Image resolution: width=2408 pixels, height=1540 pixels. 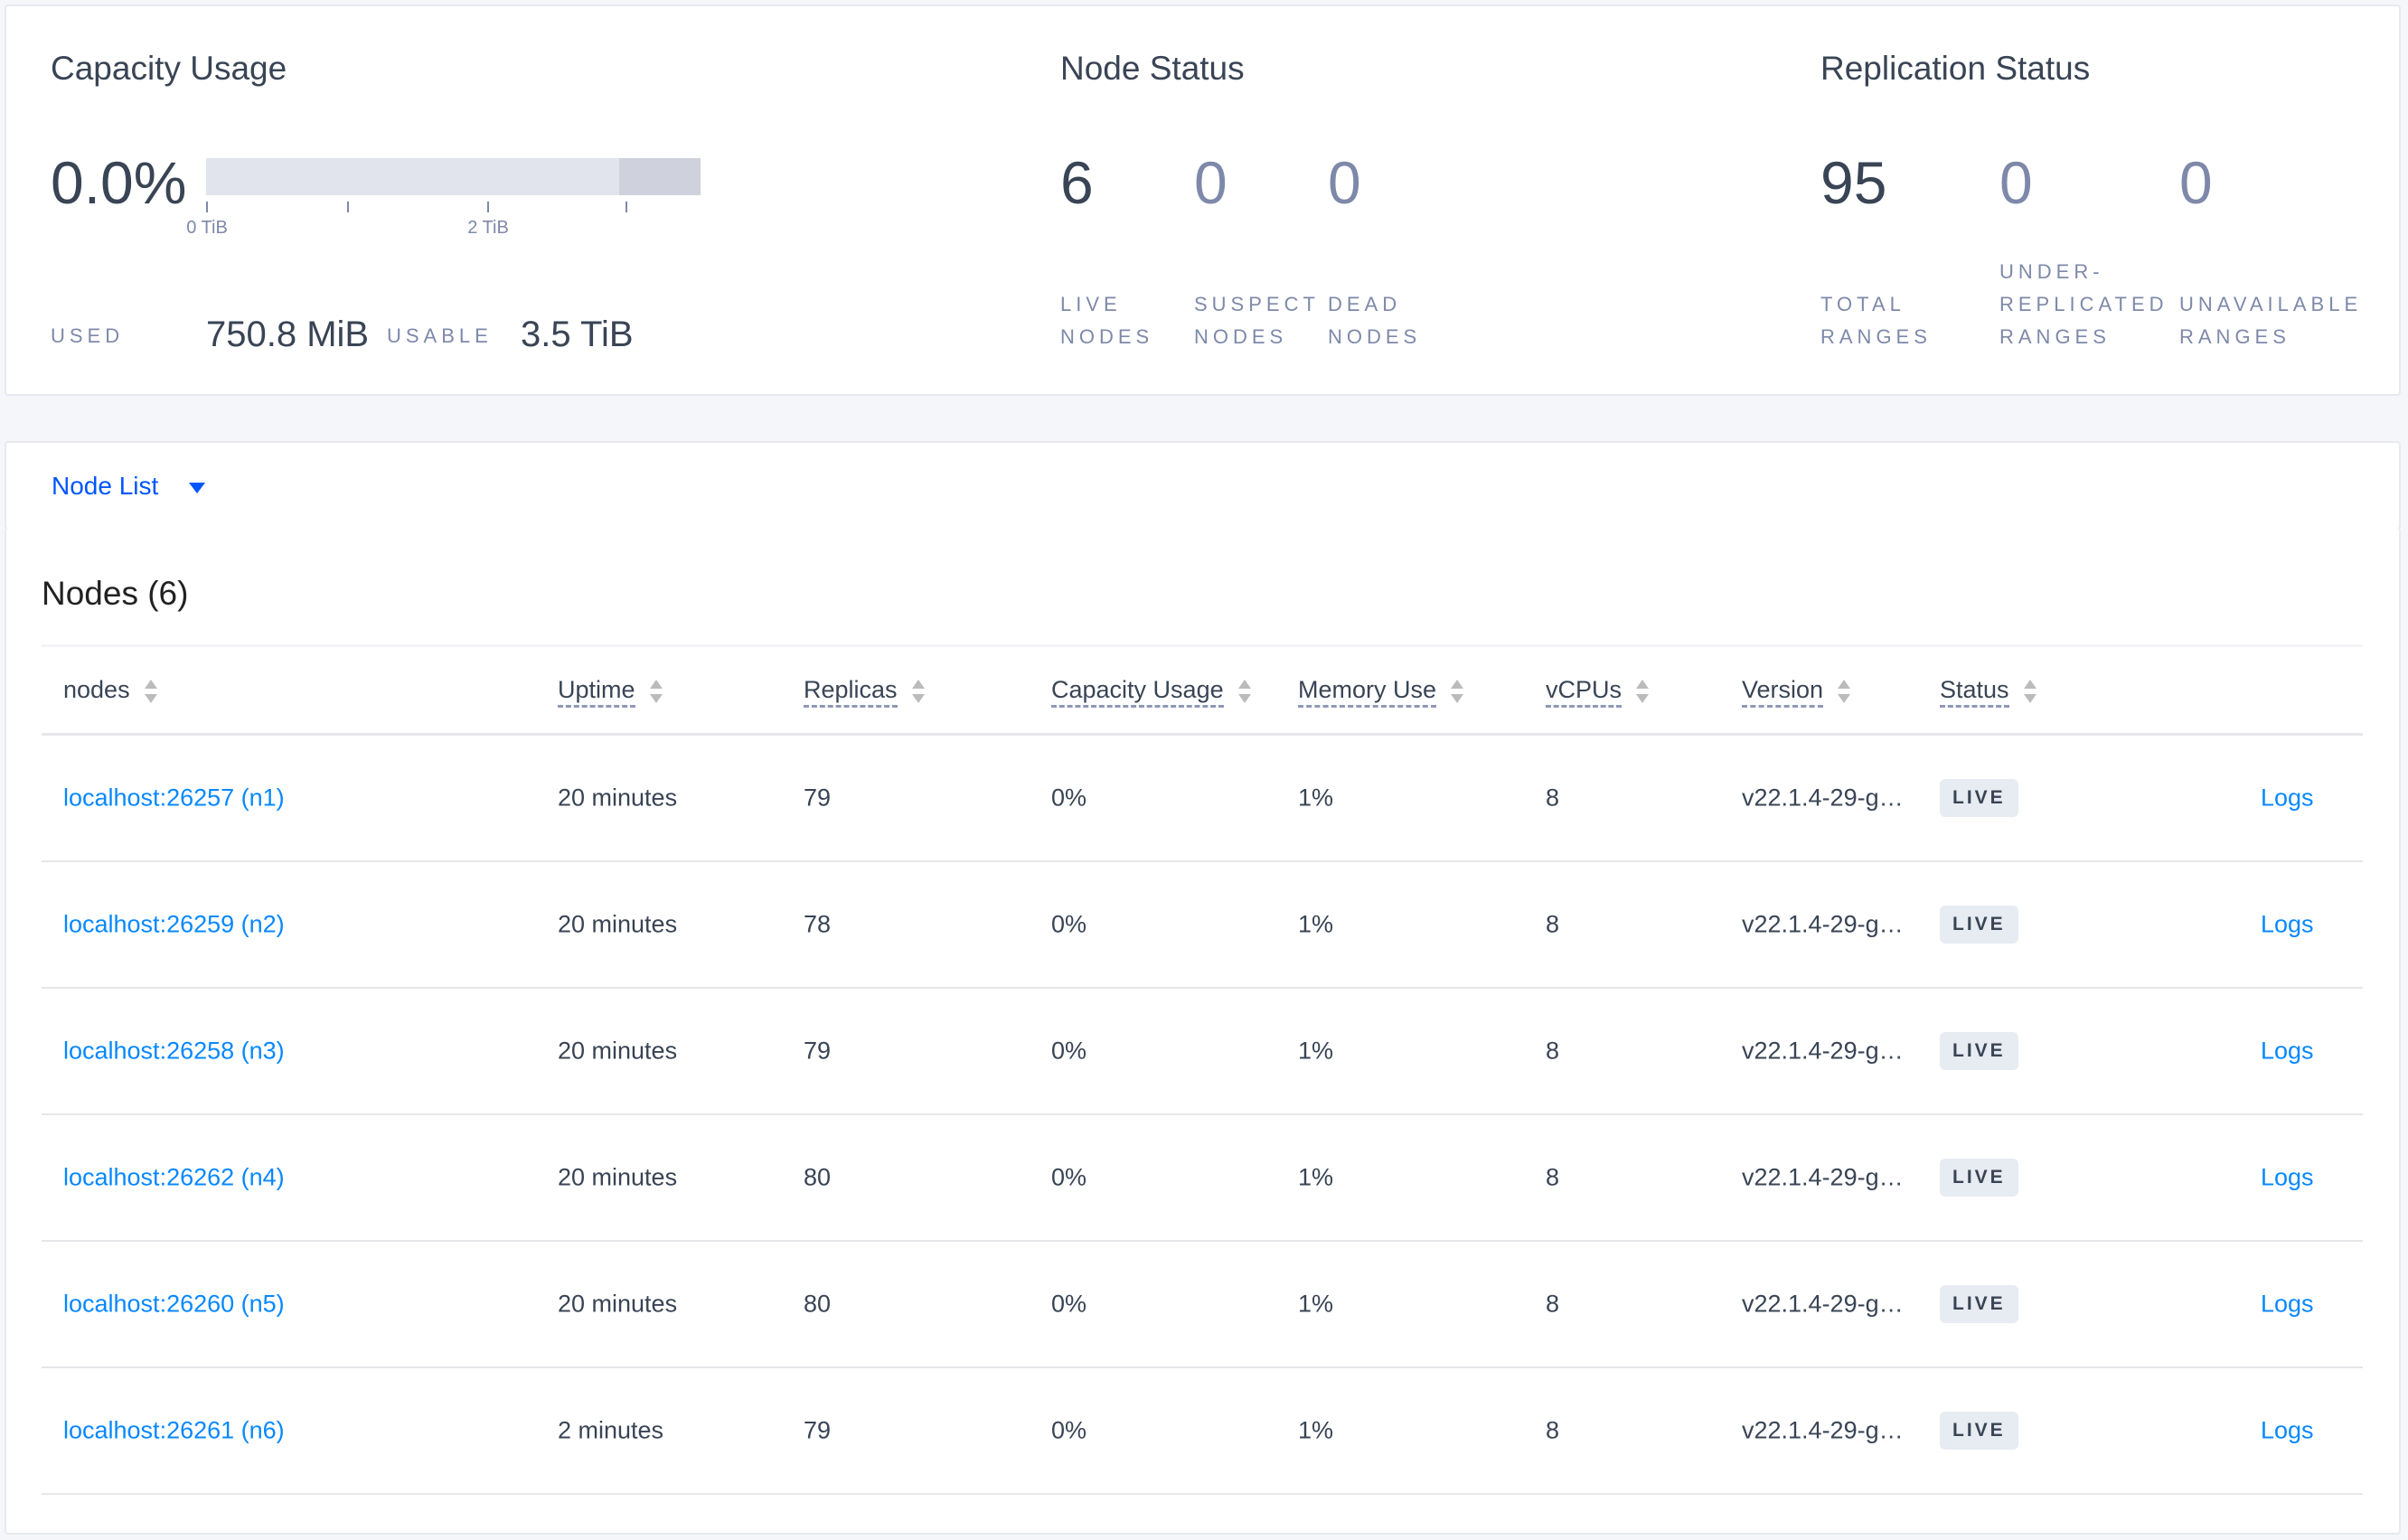 I want to click on node-link: localhost:26258 (n3), so click(x=174, y=1052).